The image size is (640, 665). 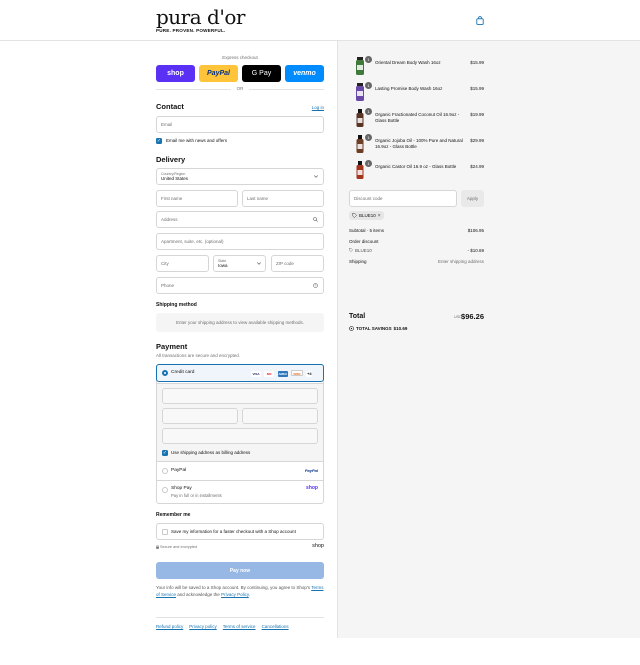 I want to click on first-name-field: First name, so click(x=197, y=198).